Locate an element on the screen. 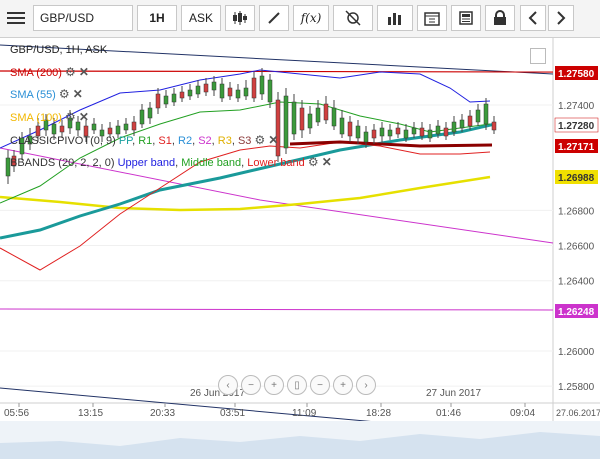  chart-navigation: ‹ − + ▯ − + › is located at coordinates (297, 385).